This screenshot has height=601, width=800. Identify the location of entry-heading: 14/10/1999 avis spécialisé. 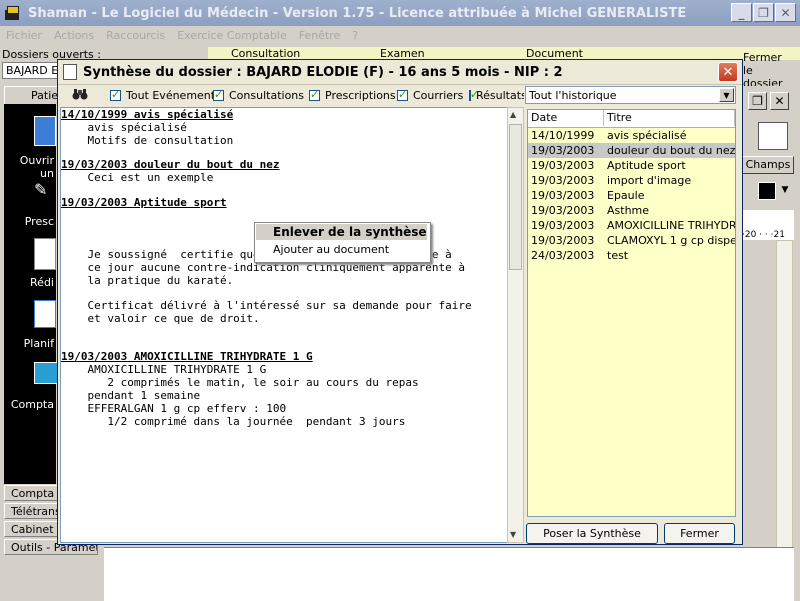
(147, 114).